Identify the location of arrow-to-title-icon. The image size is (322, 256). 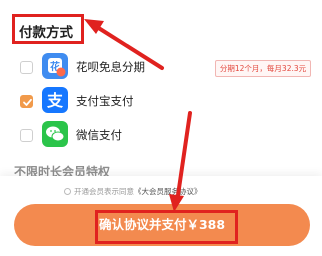
(124, 44).